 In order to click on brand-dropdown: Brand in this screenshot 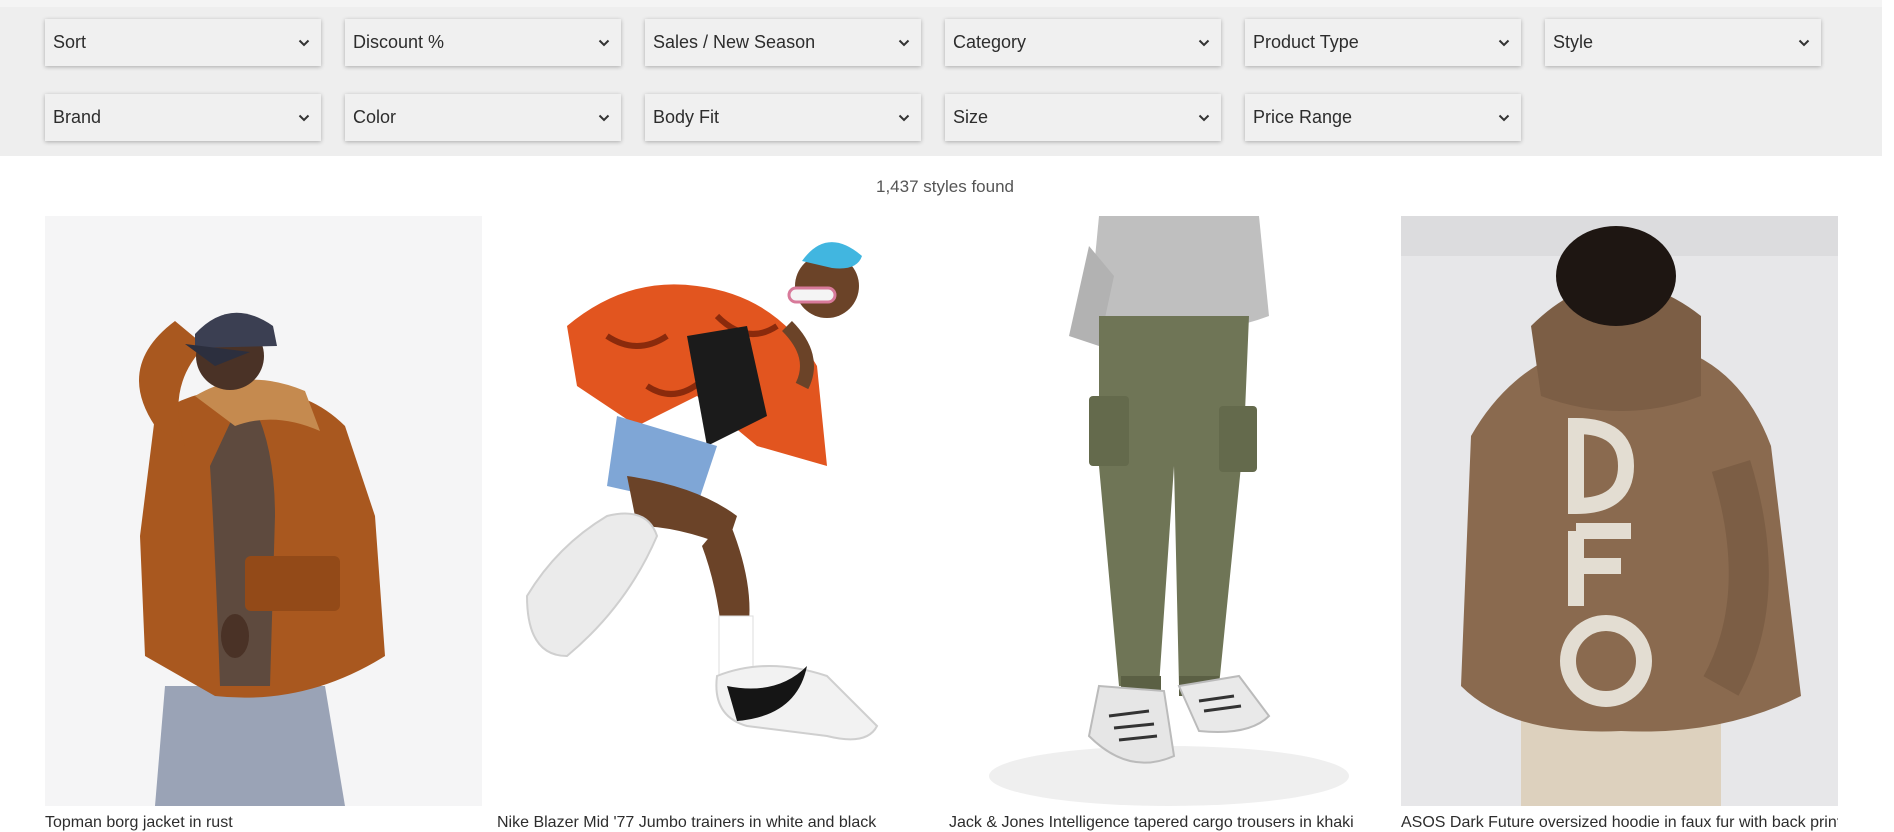, I will do `click(183, 117)`.